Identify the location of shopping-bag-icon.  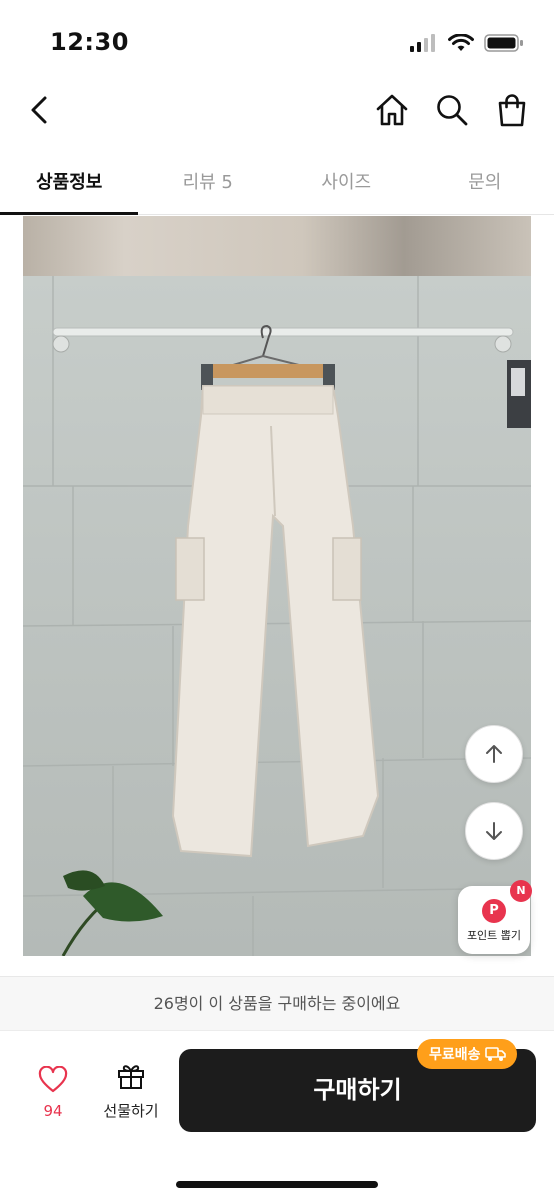
(512, 110).